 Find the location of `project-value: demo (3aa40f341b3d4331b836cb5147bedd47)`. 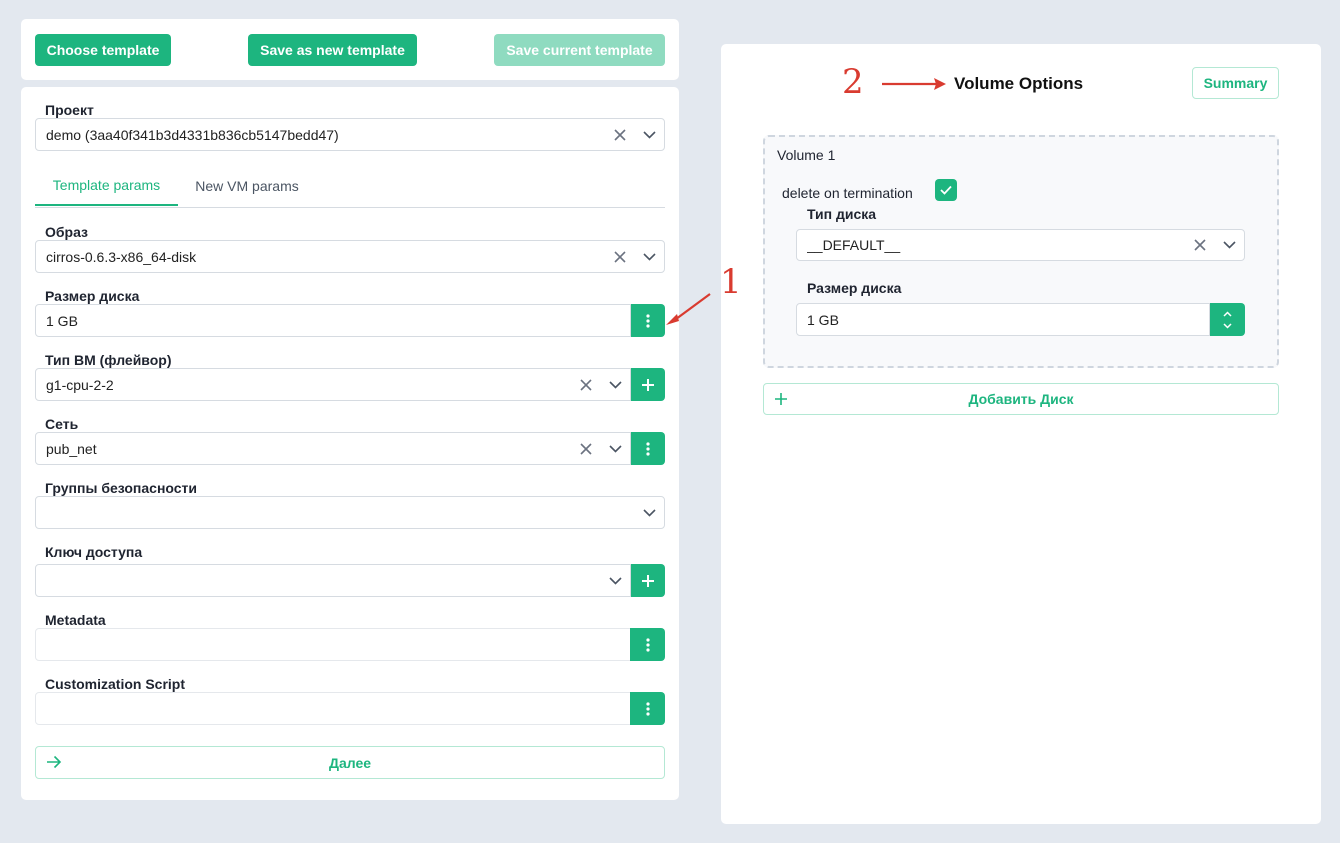

project-value: demo (3aa40f341b3d4331b836cb5147bedd47) is located at coordinates (192, 134).